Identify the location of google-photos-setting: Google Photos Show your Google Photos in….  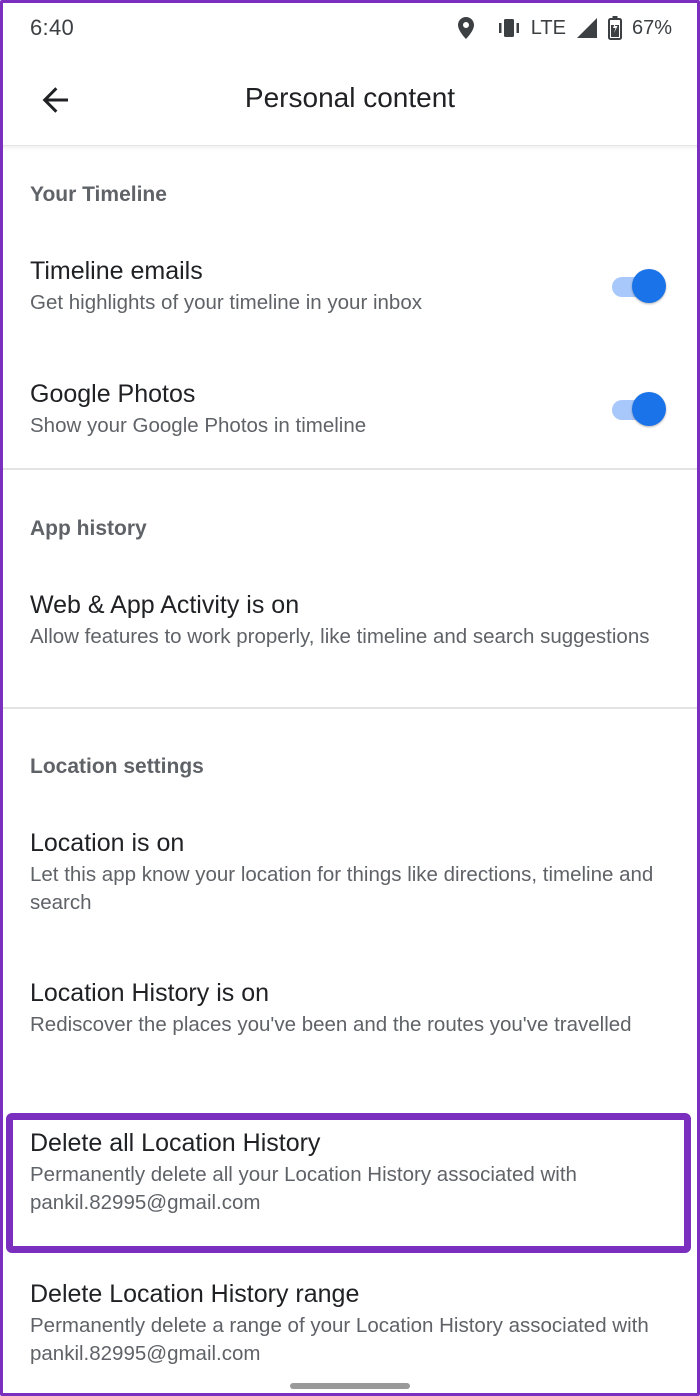
(350, 409).